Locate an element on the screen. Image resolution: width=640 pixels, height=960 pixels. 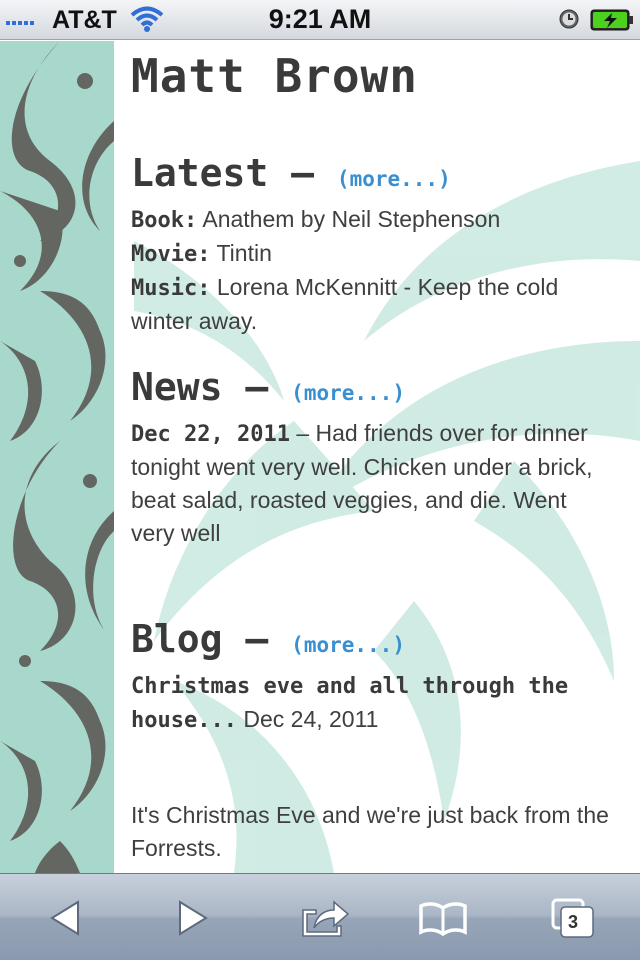
latest-more-link: (more...) is located at coordinates (394, 179).